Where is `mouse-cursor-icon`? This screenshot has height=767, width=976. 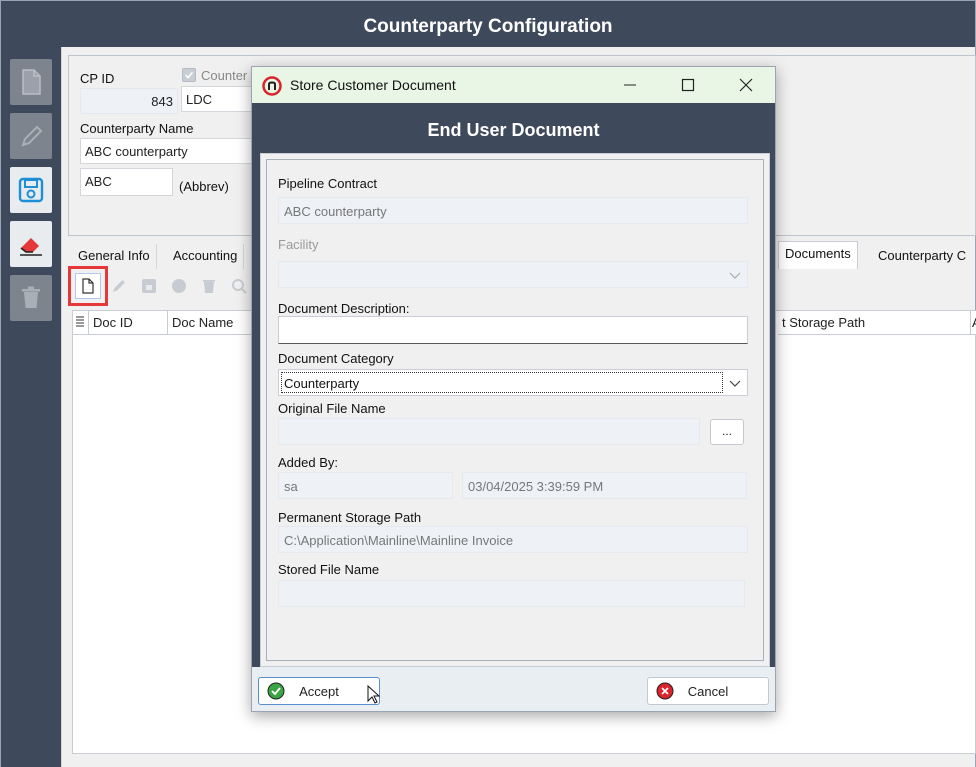
mouse-cursor-icon is located at coordinates (374, 694).